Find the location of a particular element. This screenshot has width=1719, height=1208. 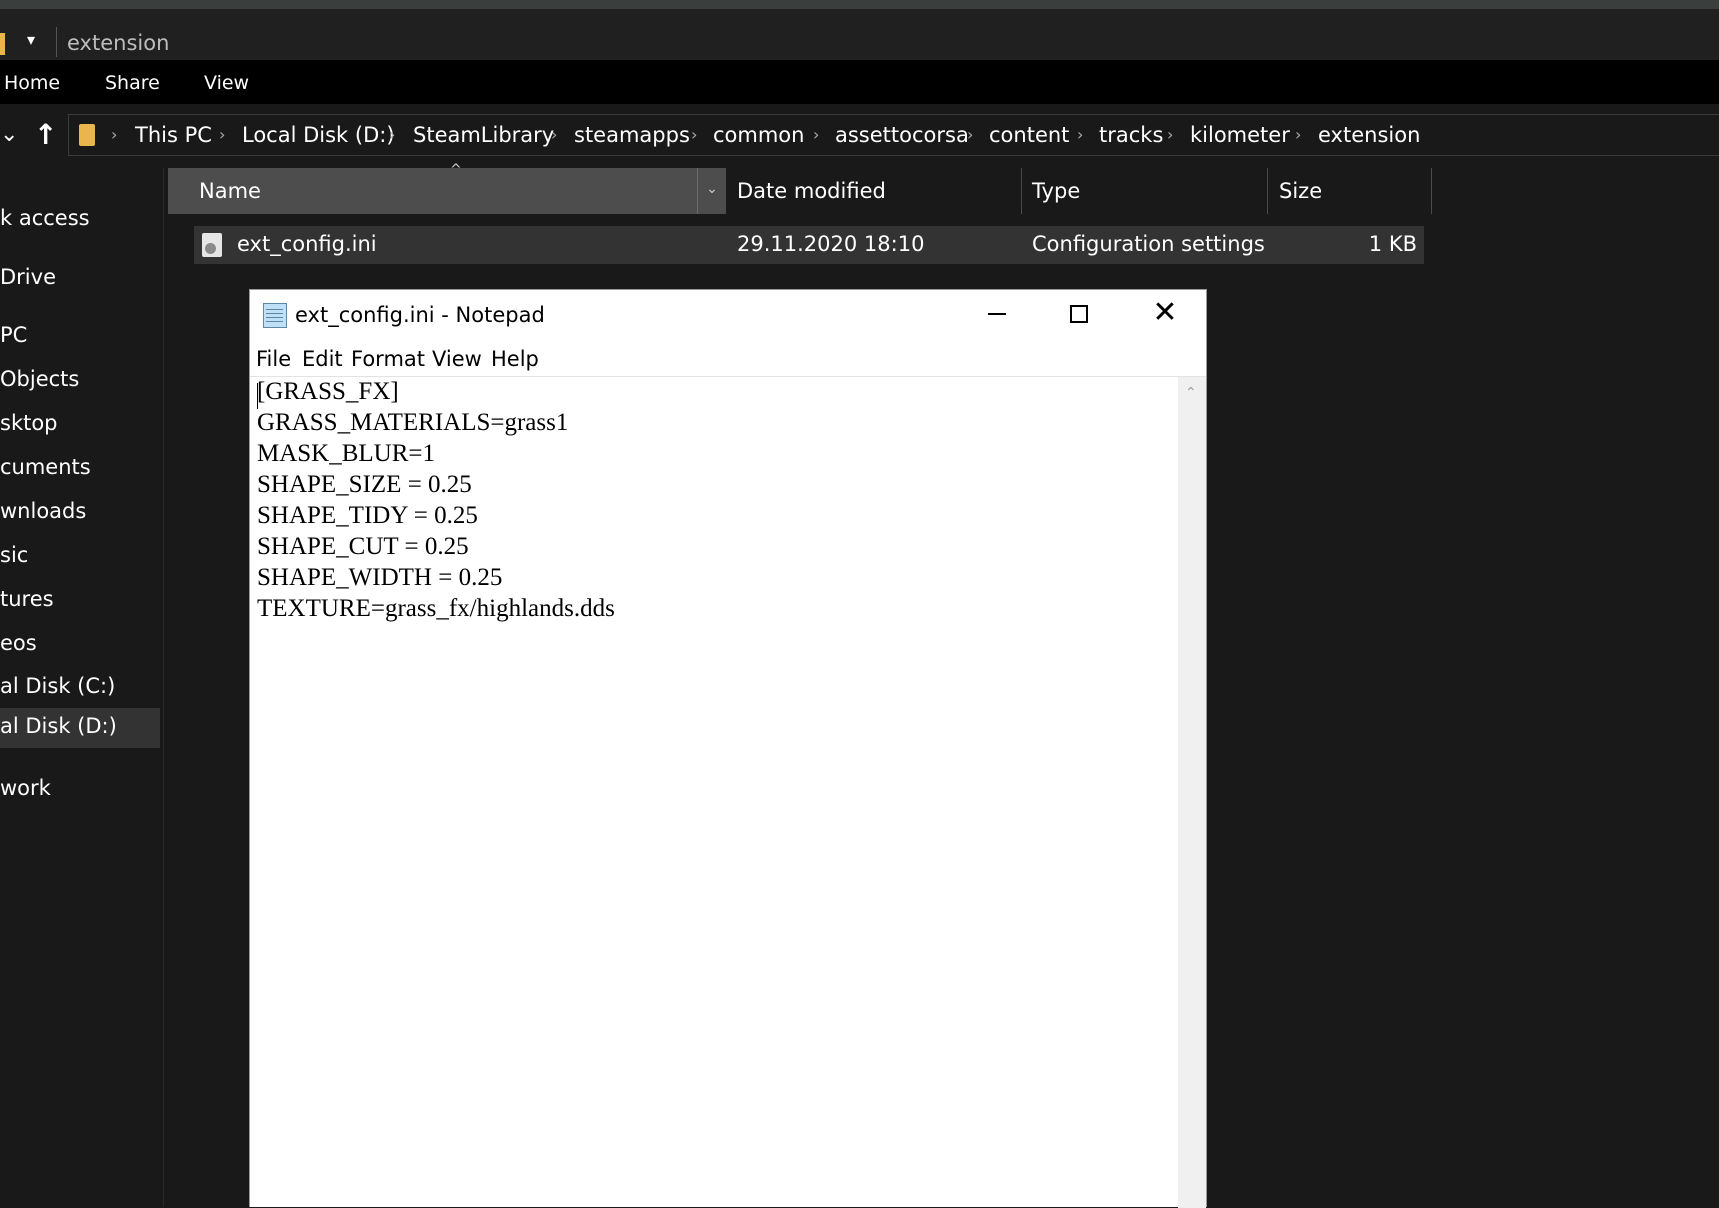

minimize-icon is located at coordinates (997, 314).